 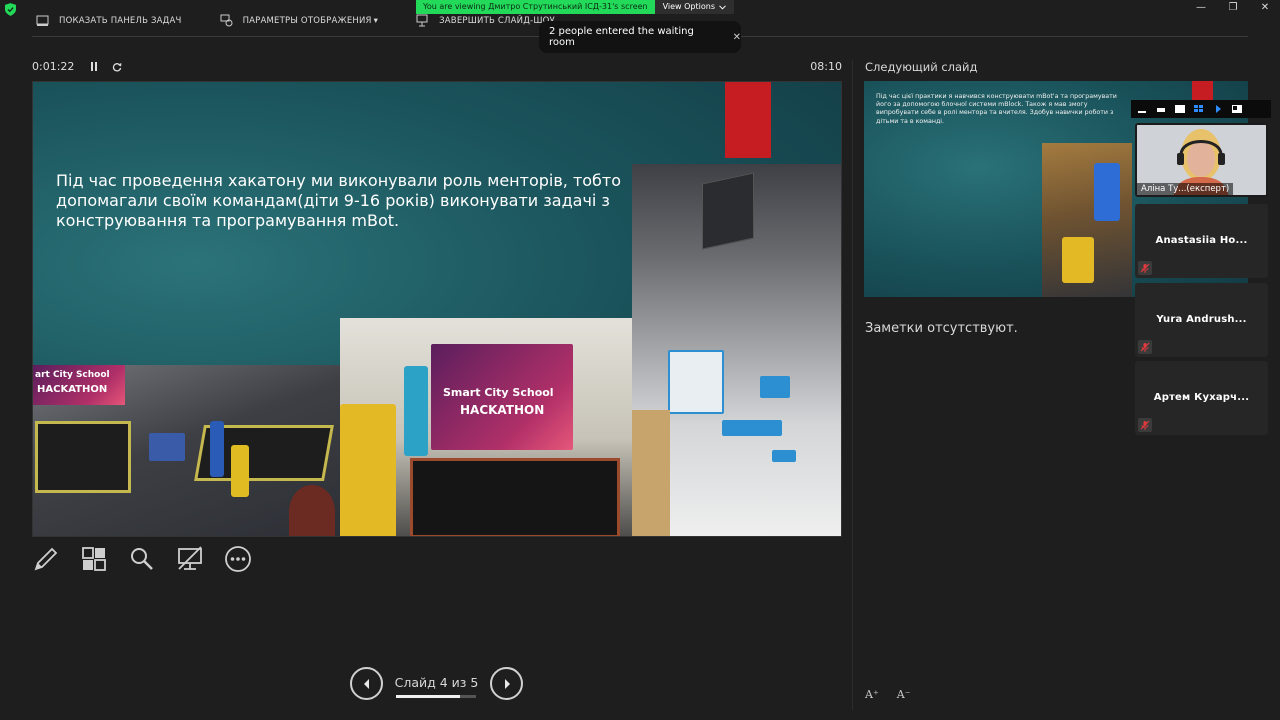 I want to click on pen-icon, so click(x=46, y=559).